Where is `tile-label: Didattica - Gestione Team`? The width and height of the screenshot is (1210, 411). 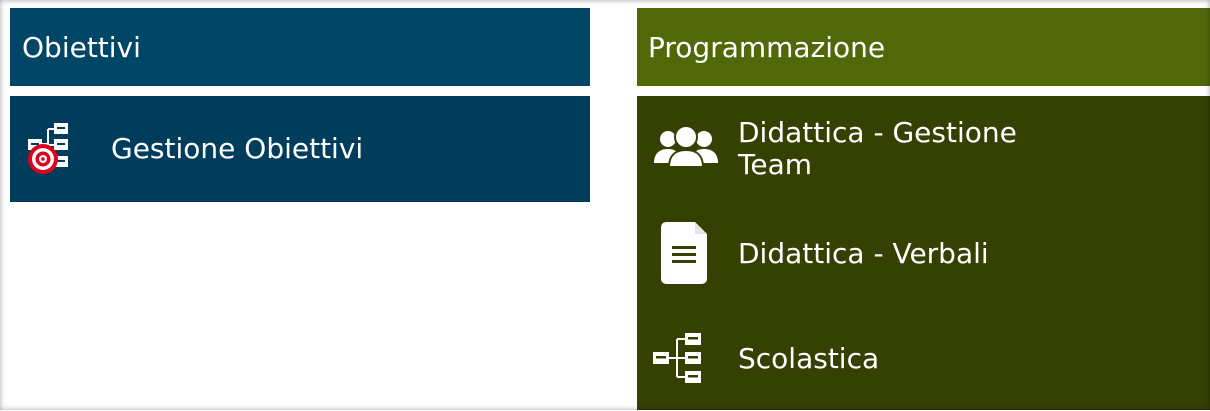 tile-label: Didattica - Gestione Team is located at coordinates (877, 148).